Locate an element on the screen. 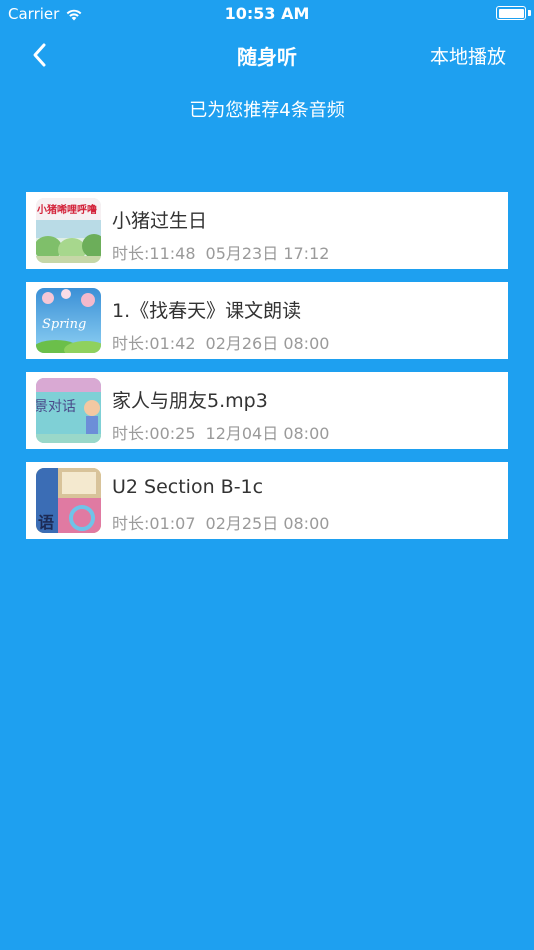  audio-meta: 时长:00:25 12月04日 08:00 is located at coordinates (220, 432).